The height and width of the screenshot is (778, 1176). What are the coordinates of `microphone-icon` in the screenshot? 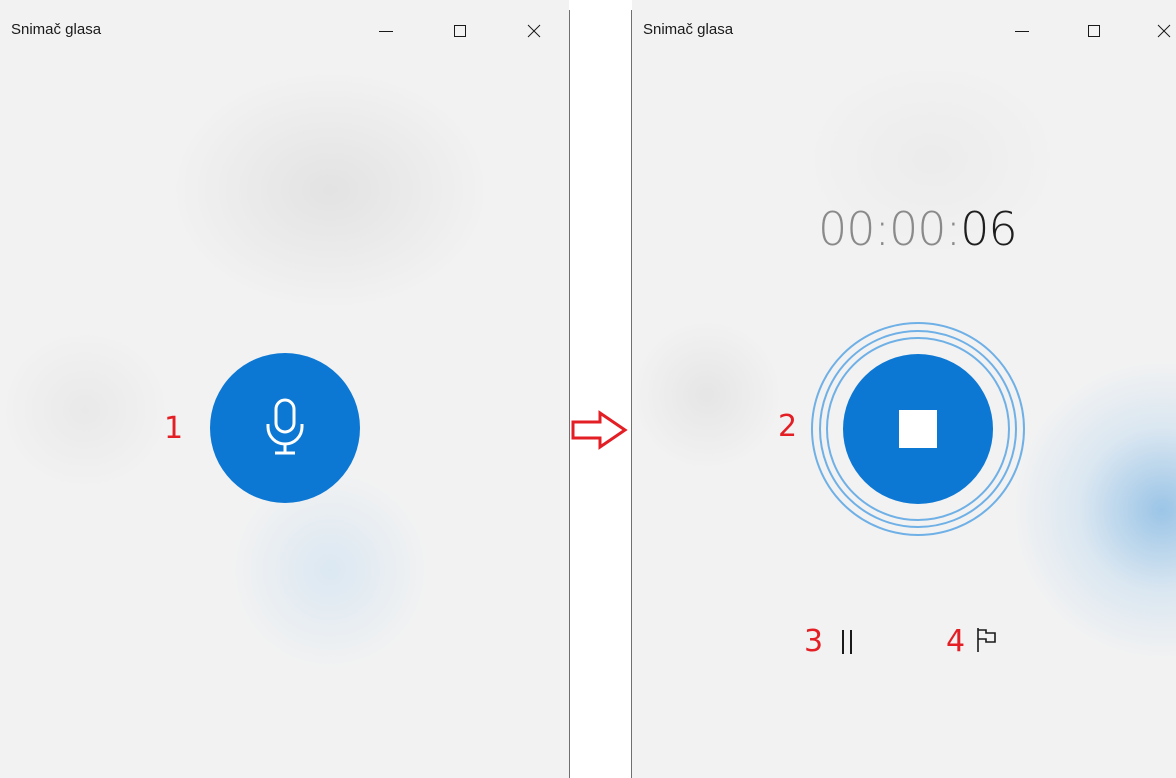 It's located at (285, 426).